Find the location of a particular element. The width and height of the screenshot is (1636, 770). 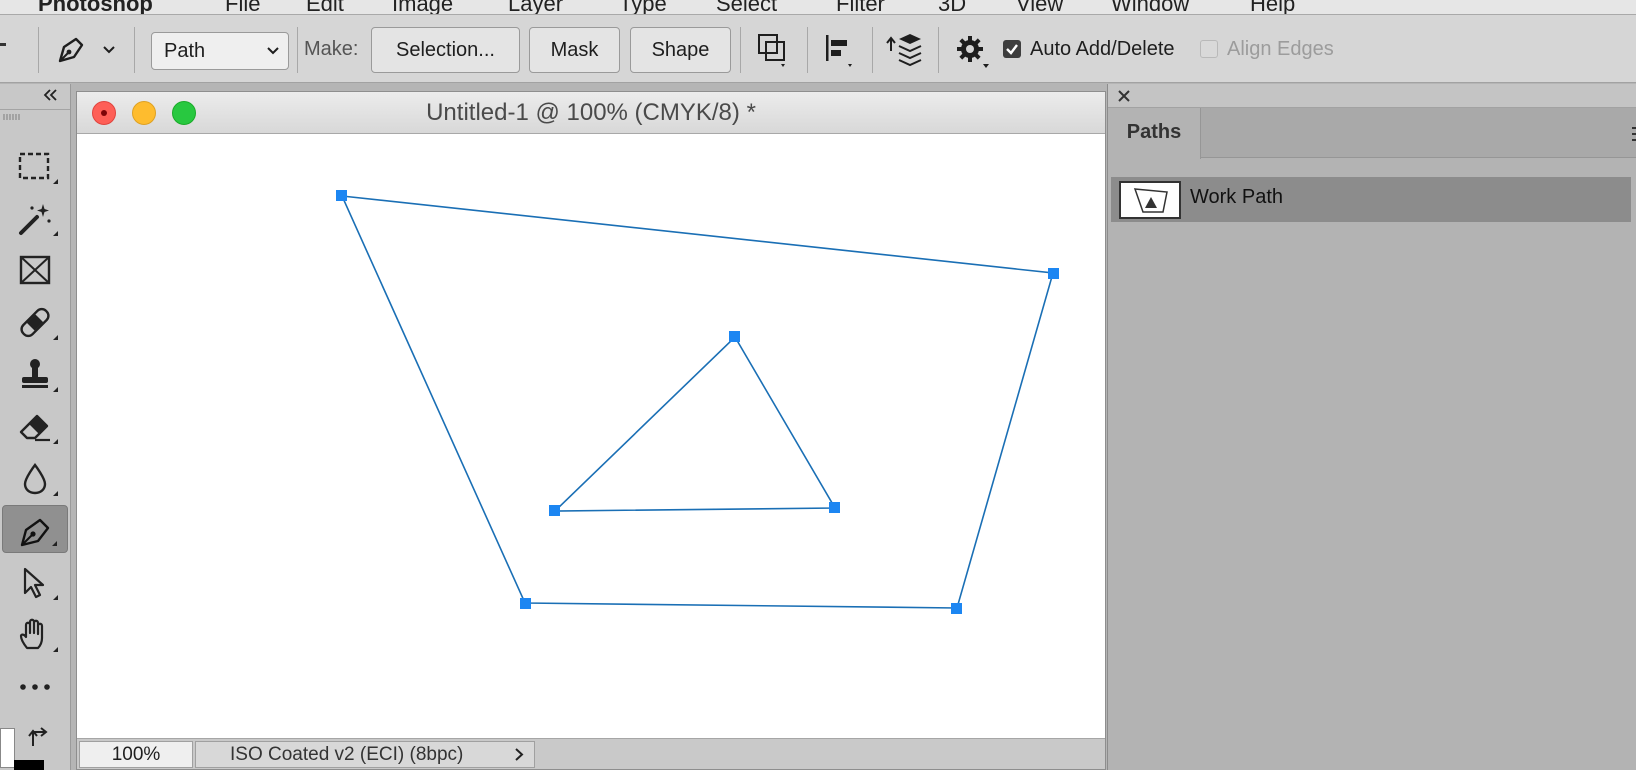

menu-type: Type is located at coordinates (643, 7).